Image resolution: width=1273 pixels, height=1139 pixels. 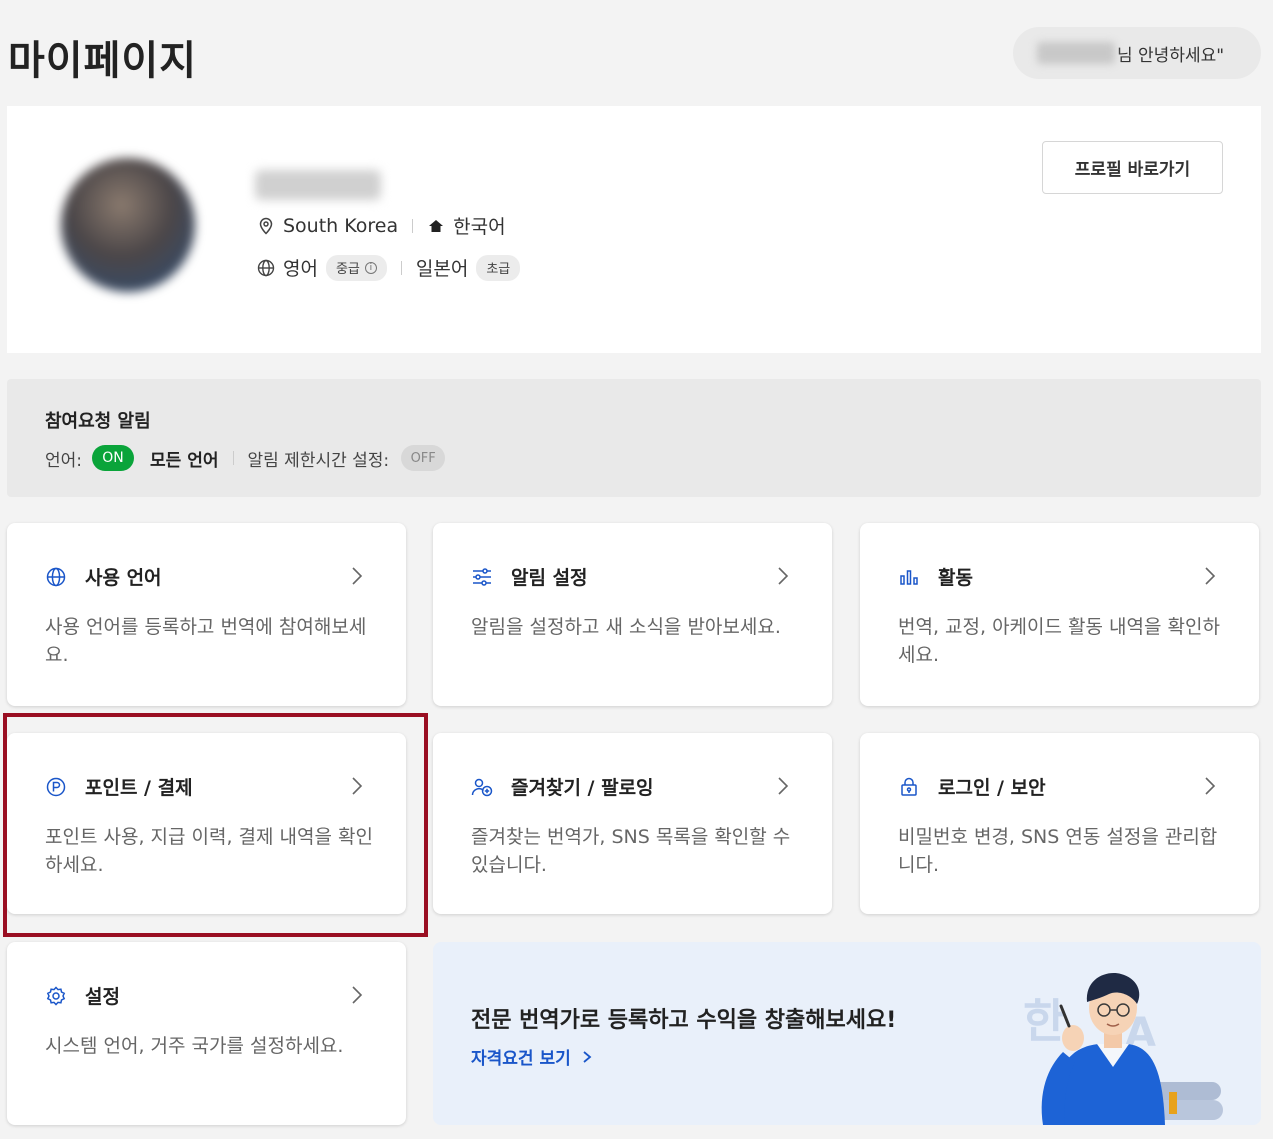 What do you see at coordinates (113, 458) in the screenshot?
I see `language-alert-toggle: ON` at bounding box center [113, 458].